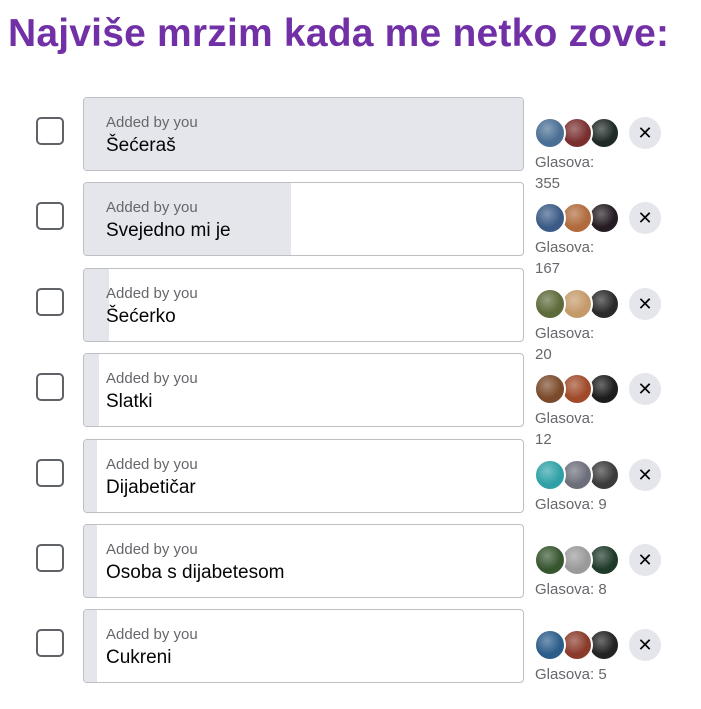 Image resolution: width=701 pixels, height=709 pixels. Describe the element at coordinates (195, 572) in the screenshot. I see `option-label: Osoba s dijabetesom` at that location.